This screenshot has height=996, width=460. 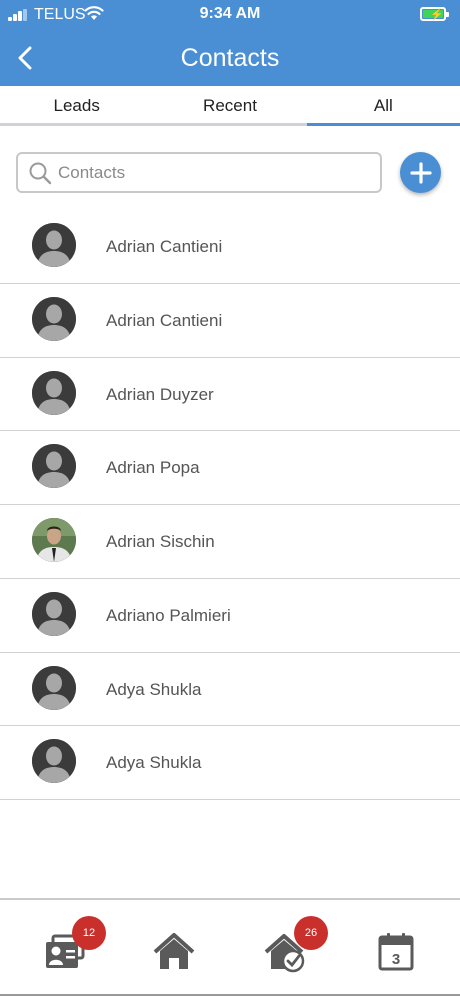 I want to click on search-box, so click(x=199, y=172).